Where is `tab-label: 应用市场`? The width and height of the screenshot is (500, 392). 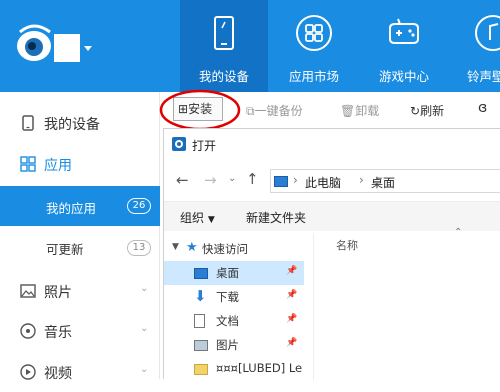 tab-label: 应用市场 is located at coordinates (313, 76).